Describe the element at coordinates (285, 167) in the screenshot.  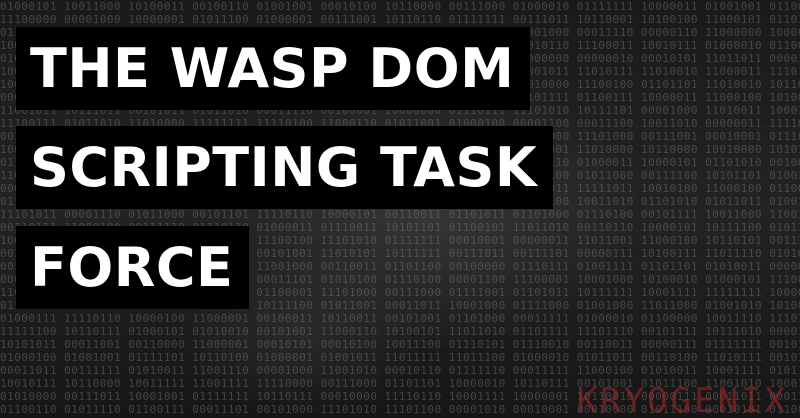
I see `title-line-2: SCRIPTING TASK` at that location.